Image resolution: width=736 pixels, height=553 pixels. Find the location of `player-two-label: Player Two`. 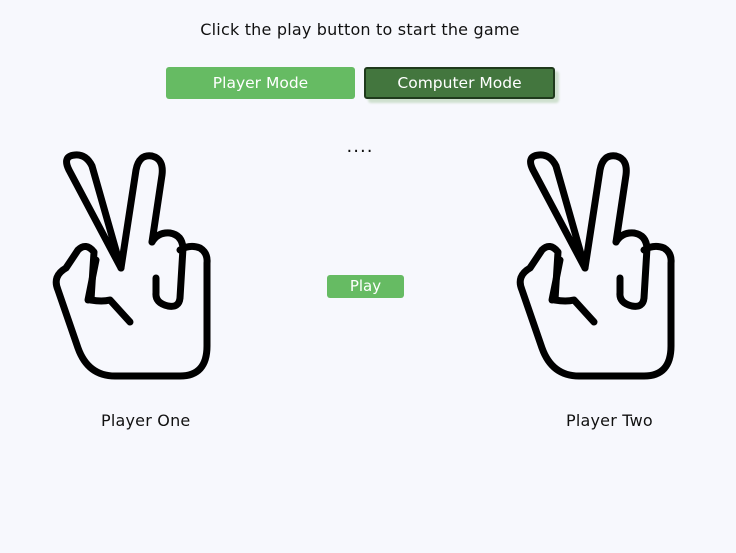

player-two-label: Player Two is located at coordinates (609, 420).